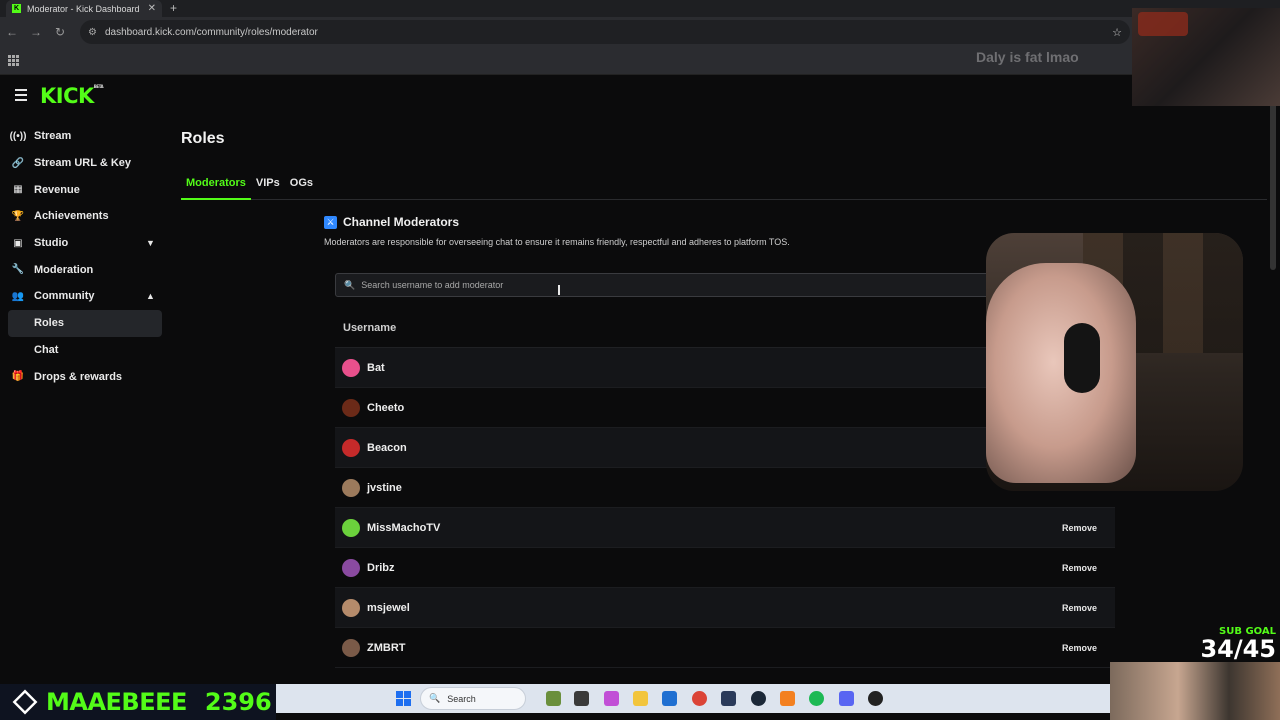  I want to click on sub-goal-value: 34/45, so click(1238, 649).